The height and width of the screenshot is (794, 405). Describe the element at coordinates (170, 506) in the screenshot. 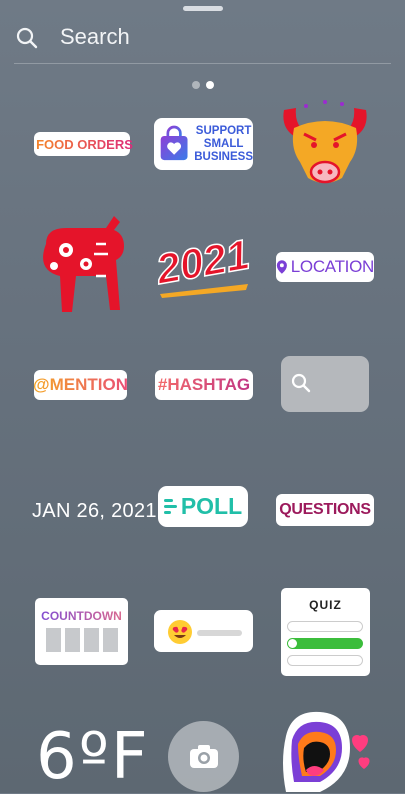

I see `poll-bars-icon` at that location.